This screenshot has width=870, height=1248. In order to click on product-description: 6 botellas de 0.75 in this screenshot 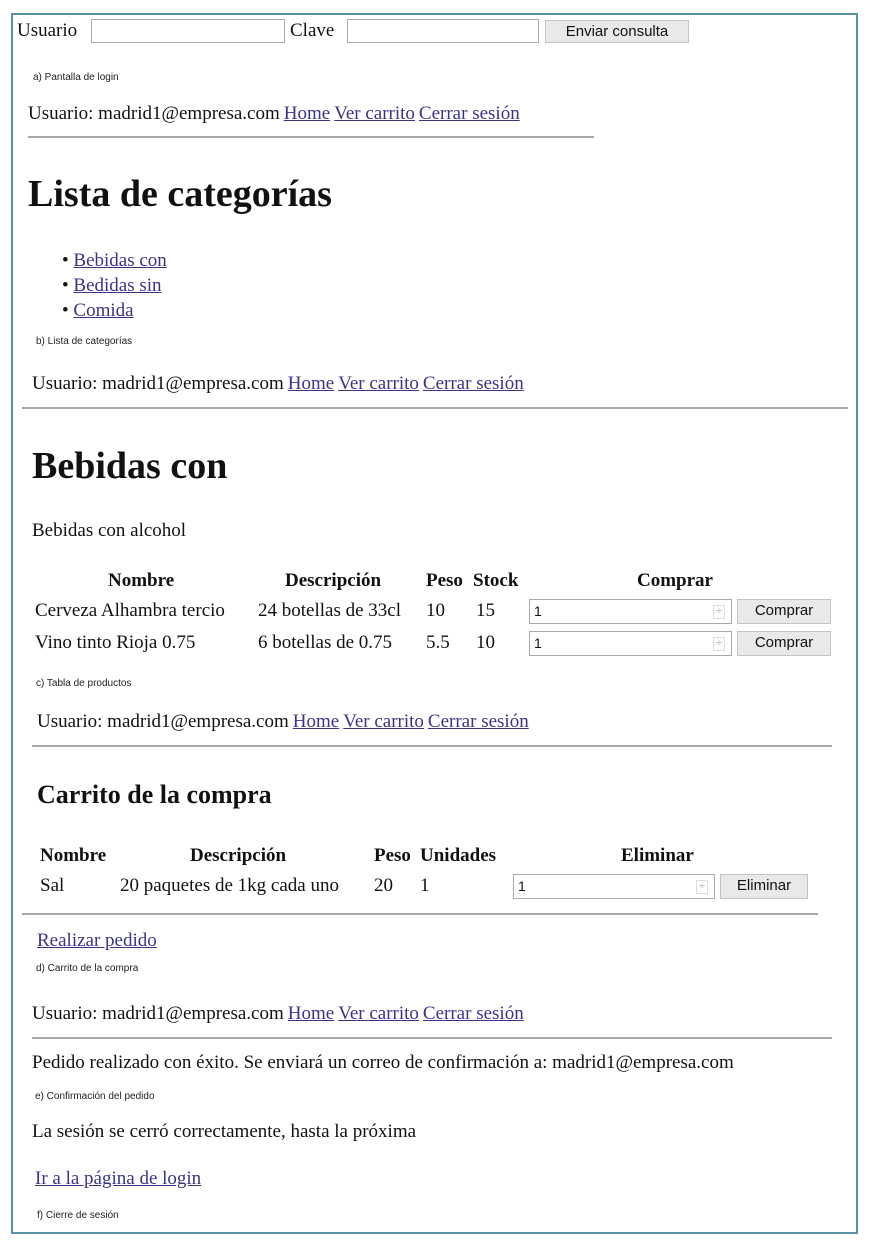, I will do `click(325, 642)`.